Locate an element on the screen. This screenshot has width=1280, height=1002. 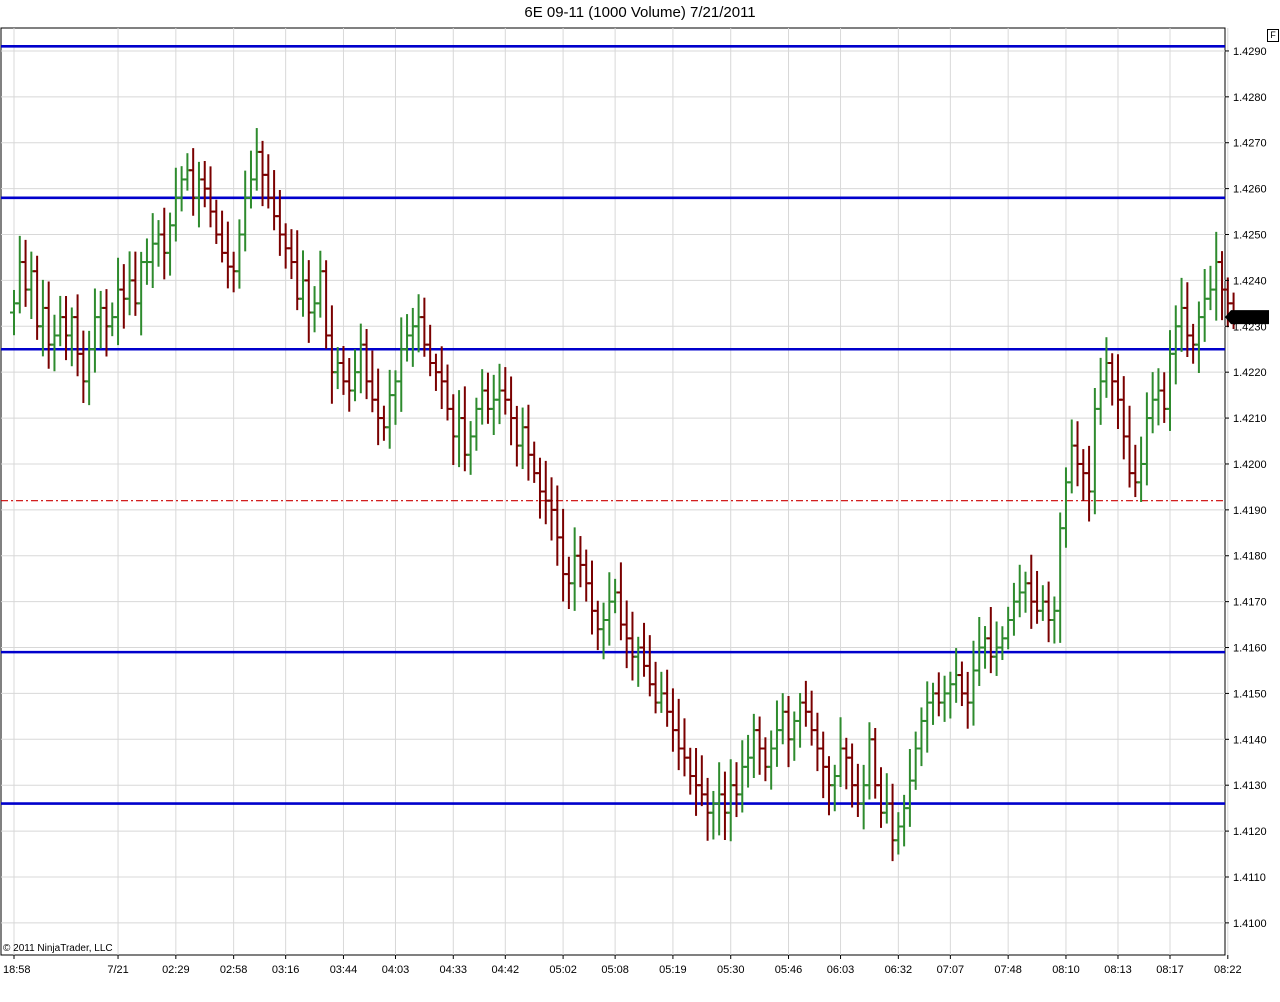
x-tick-label: 08:22 is located at coordinates (1228, 970).